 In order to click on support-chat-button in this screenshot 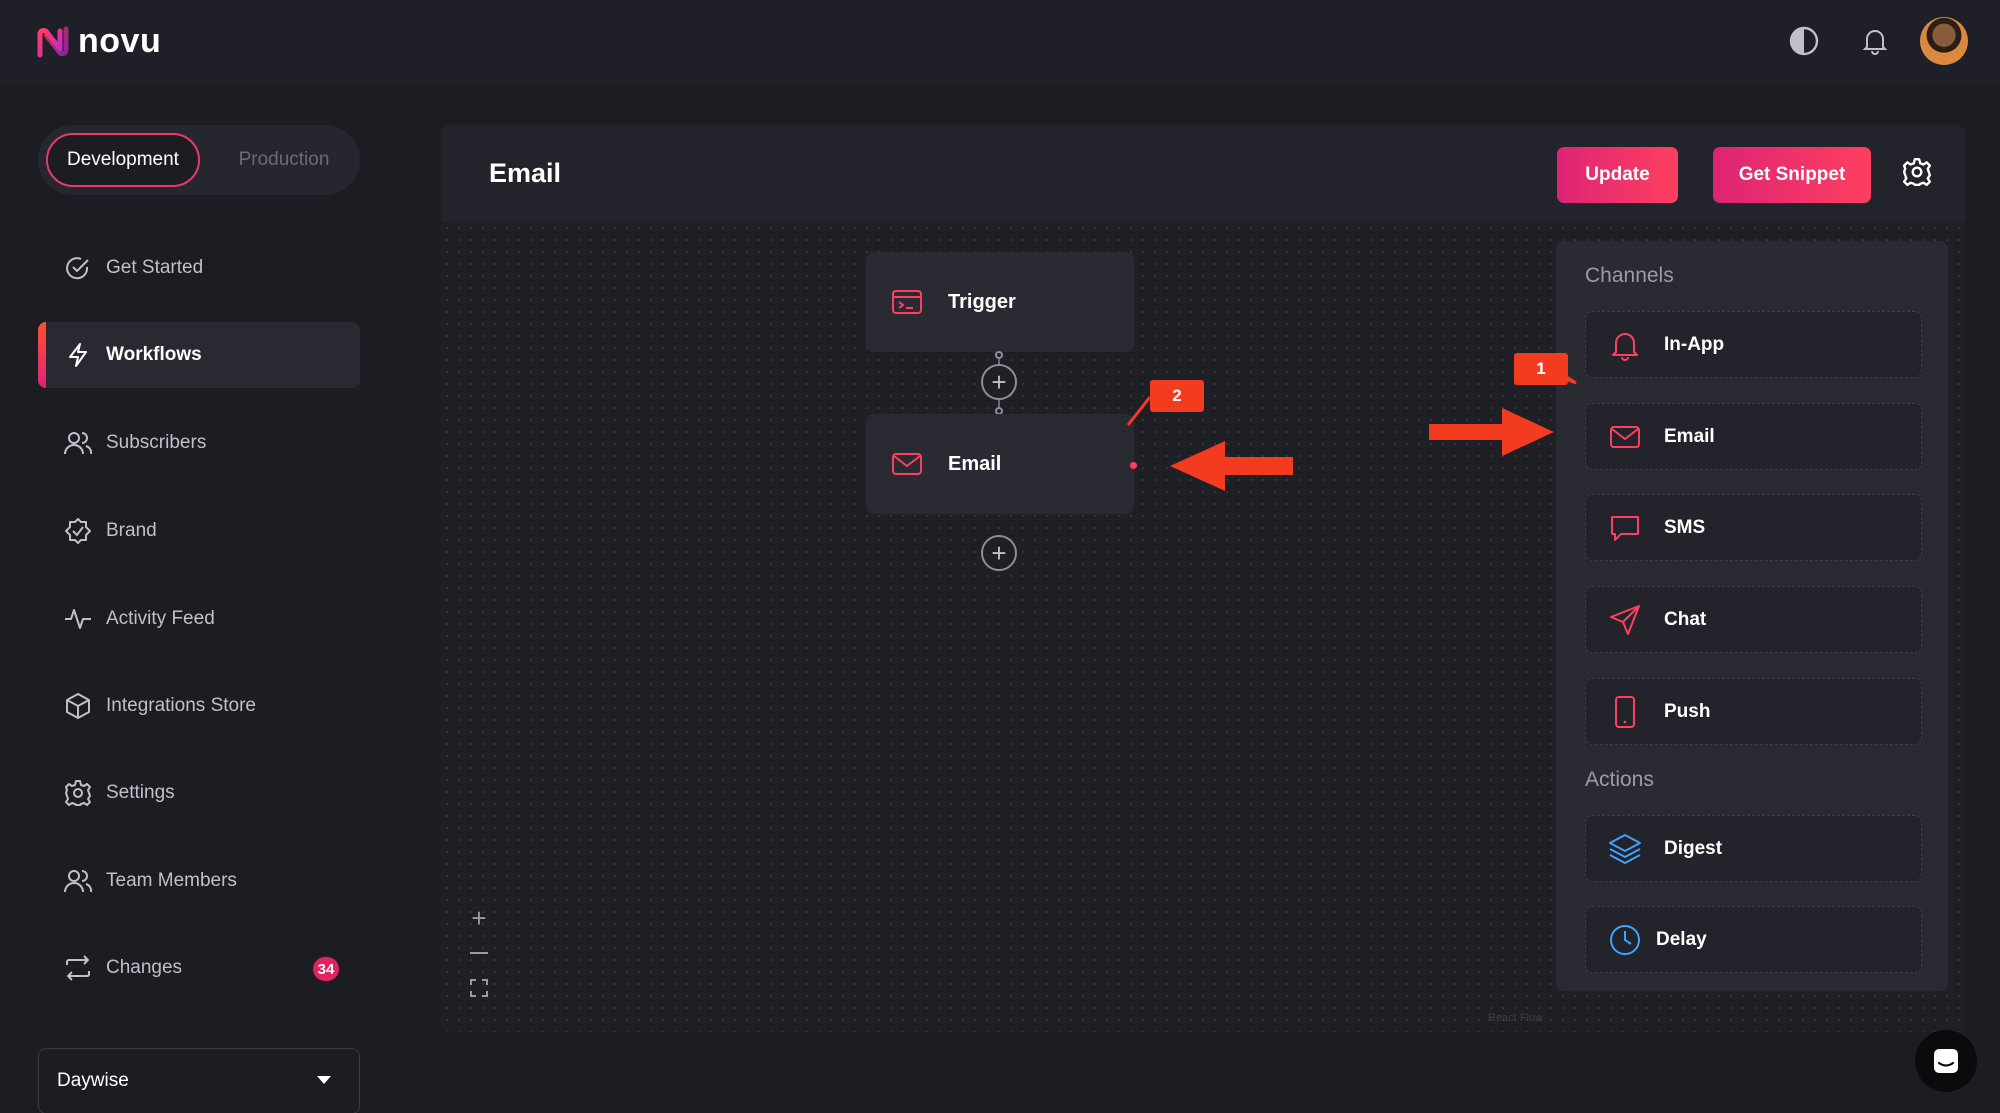, I will do `click(1946, 1061)`.